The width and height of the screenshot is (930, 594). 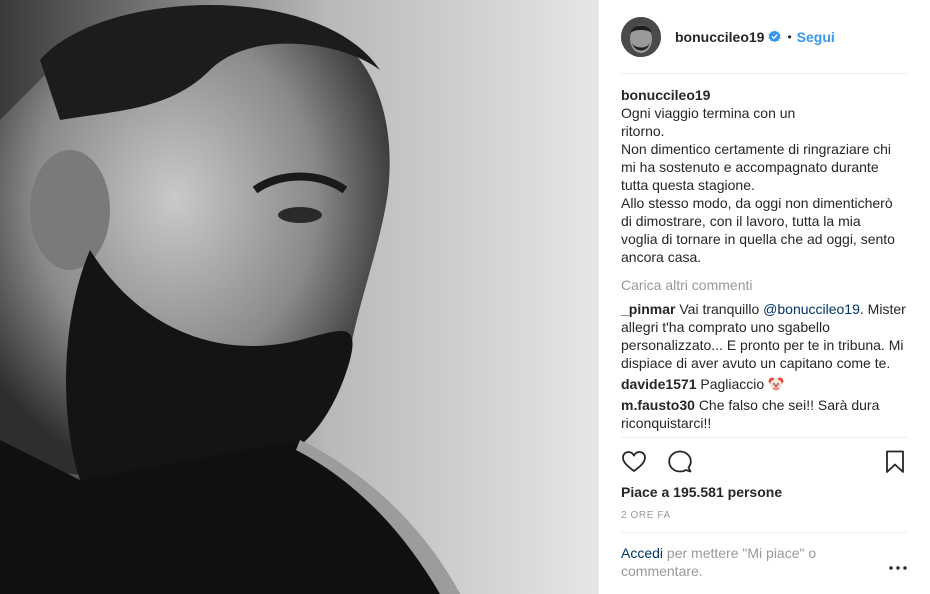 What do you see at coordinates (658, 405) in the screenshot?
I see `comment-username: m.fausto30` at bounding box center [658, 405].